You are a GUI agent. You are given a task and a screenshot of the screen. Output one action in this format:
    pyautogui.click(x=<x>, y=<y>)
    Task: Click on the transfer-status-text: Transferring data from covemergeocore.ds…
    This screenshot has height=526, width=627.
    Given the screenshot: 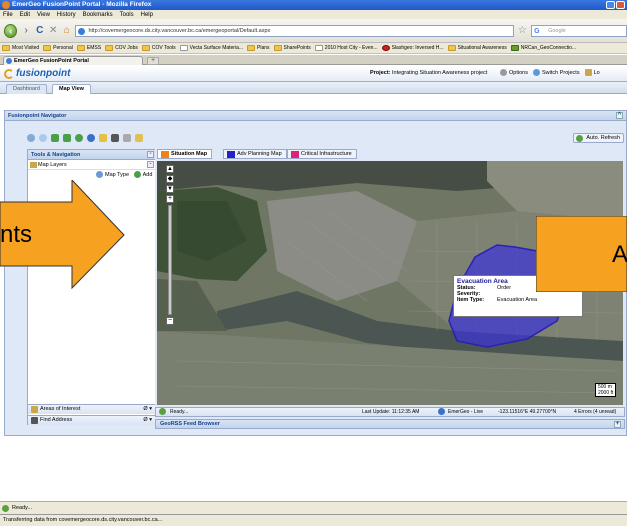 What is the action you would take?
    pyautogui.click(x=83, y=520)
    